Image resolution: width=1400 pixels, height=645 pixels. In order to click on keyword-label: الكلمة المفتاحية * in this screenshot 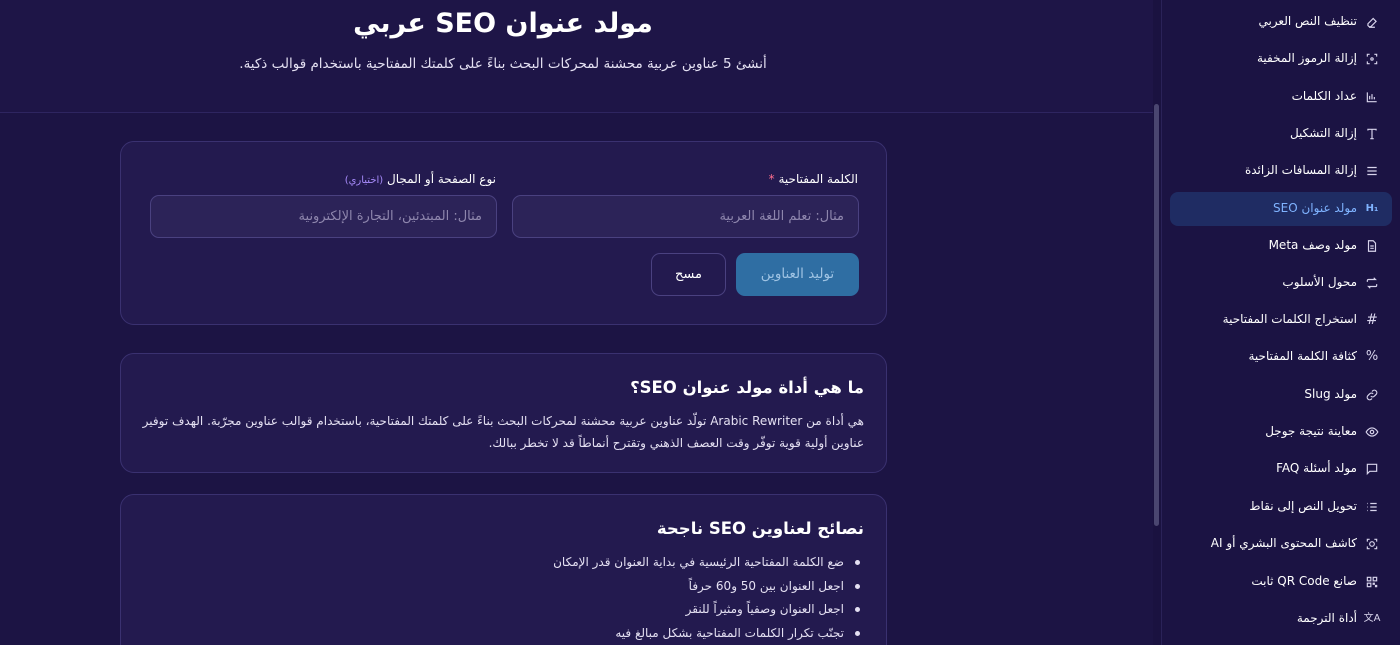, I will do `click(813, 179)`.